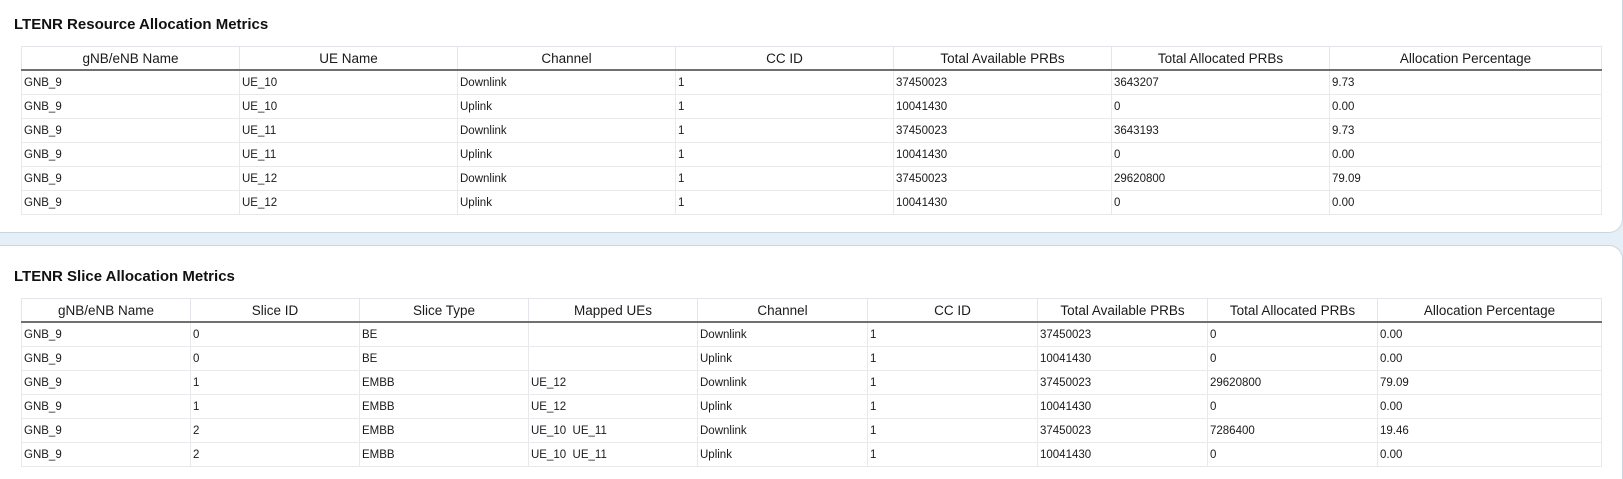 The width and height of the screenshot is (1623, 479). Describe the element at coordinates (811, 202) in the screenshot. I see `table-row: GNB_9 UE_12 Uplink 1 10041430 0 0.00` at that location.